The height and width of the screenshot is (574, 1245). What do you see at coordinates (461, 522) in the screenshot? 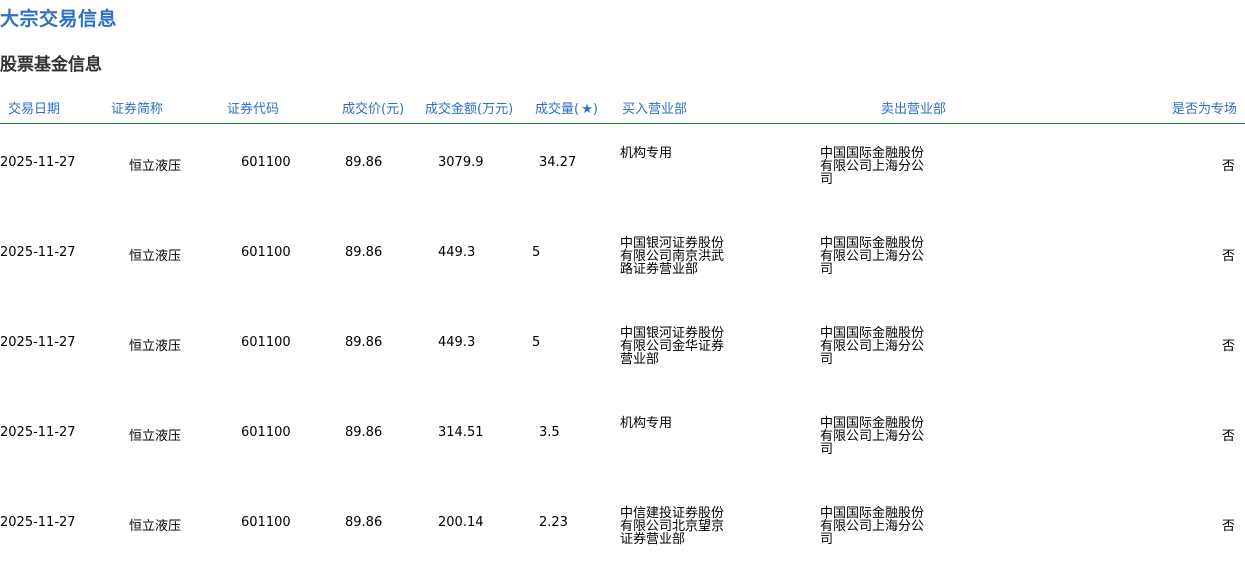
I see `cell-amount: 200.14` at bounding box center [461, 522].